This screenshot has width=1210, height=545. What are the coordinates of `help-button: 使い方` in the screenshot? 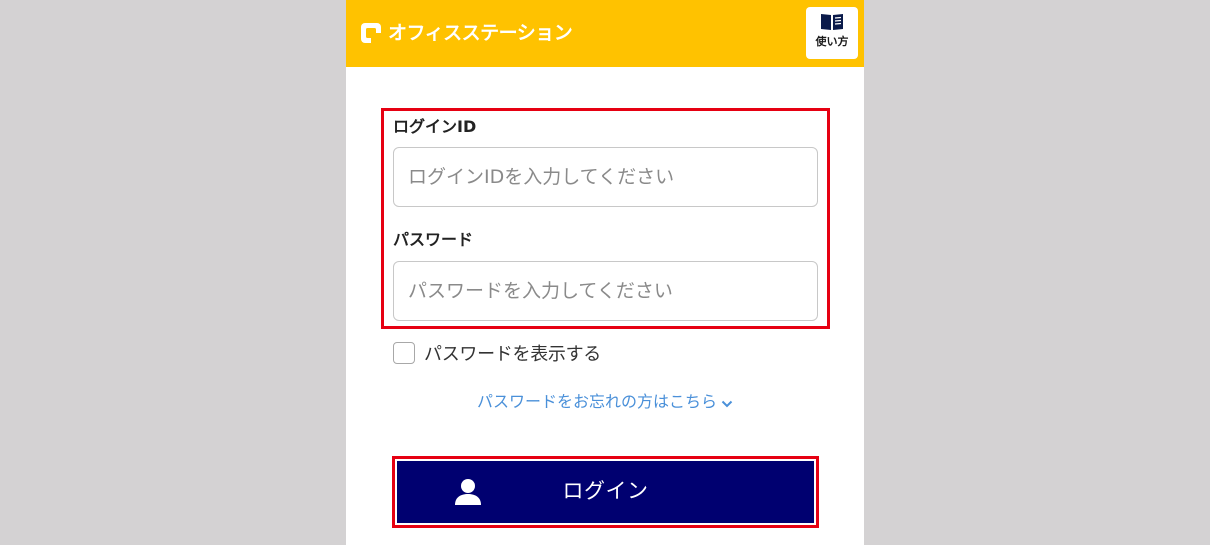 It's located at (832, 33).